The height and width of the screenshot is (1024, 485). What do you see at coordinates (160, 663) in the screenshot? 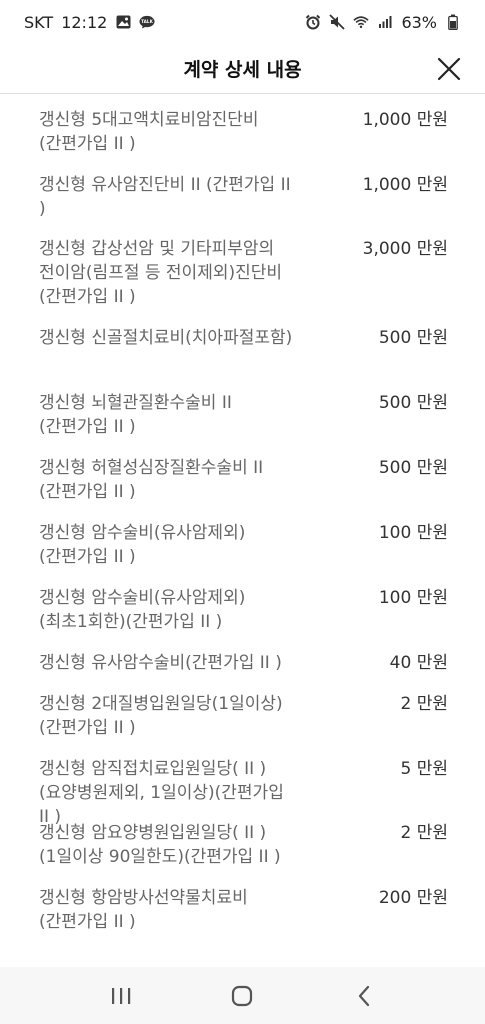
I see `coverage-name: 갱신형 유사암수술비(간편가입 II )` at bounding box center [160, 663].